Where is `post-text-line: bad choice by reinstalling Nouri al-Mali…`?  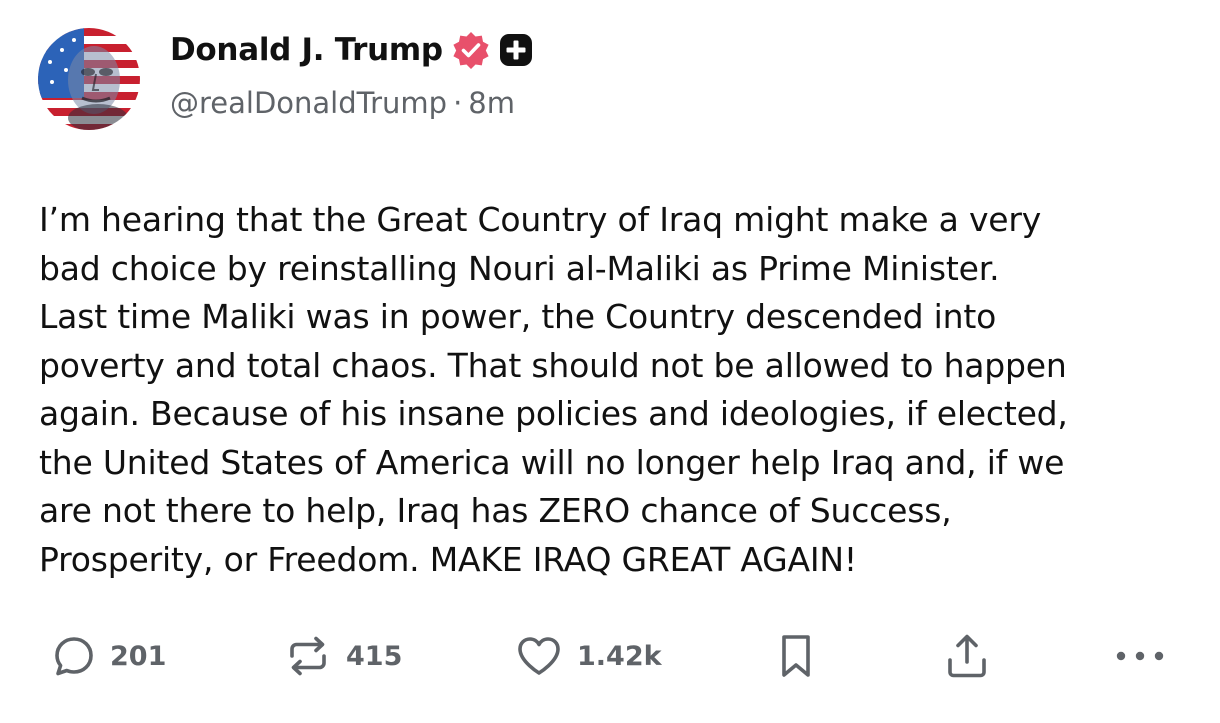 post-text-line: bad choice by reinstalling Nouri al-Mali… is located at coordinates (519, 268).